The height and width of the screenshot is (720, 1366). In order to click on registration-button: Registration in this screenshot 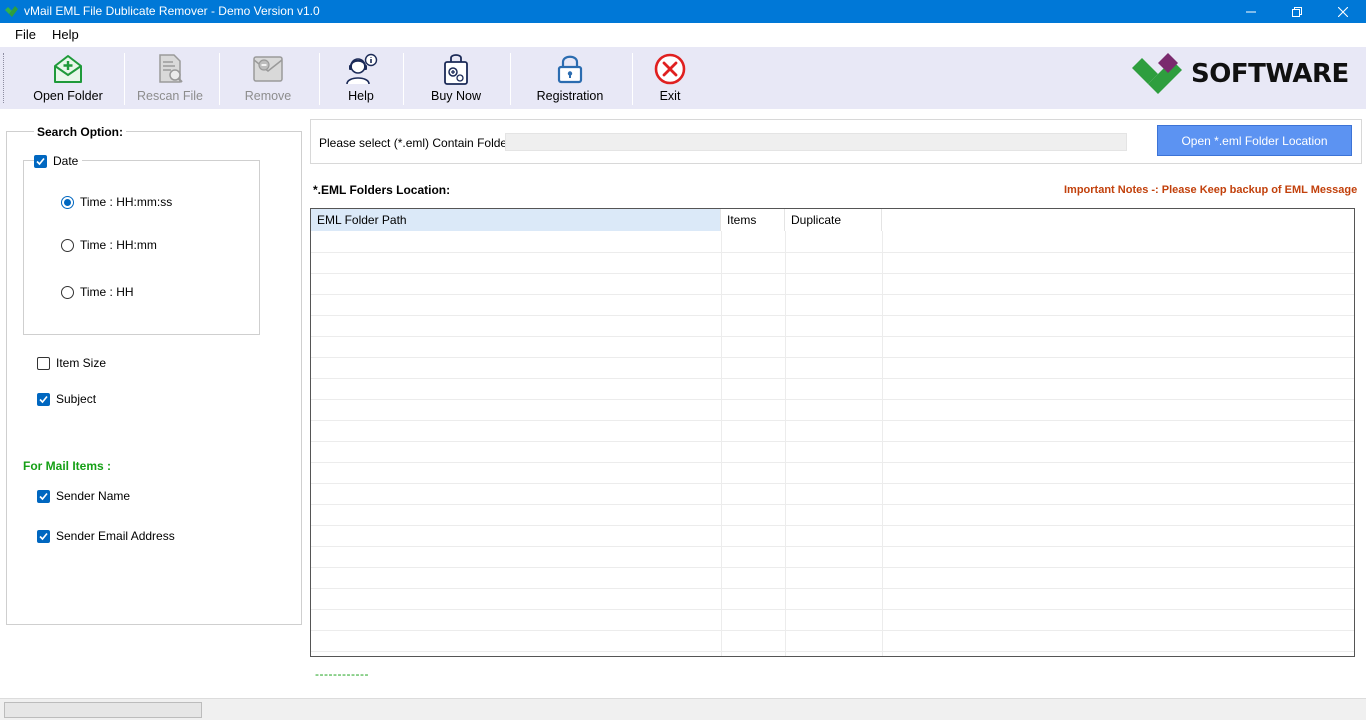, I will do `click(570, 78)`.